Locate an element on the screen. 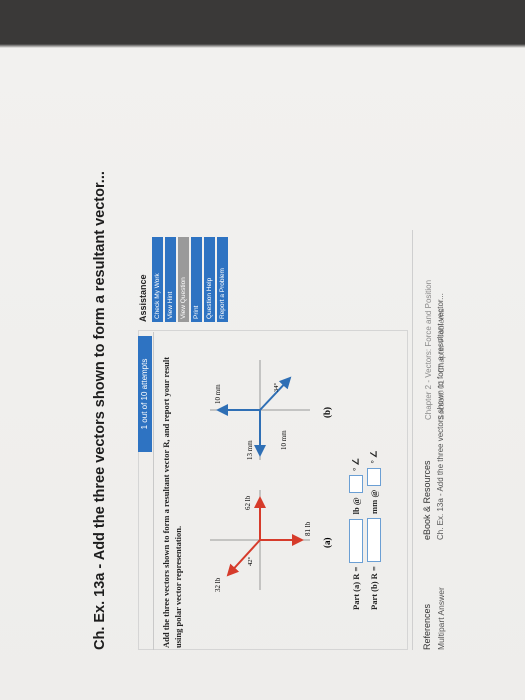  part-a-degree: ° ∠ is located at coordinates (355, 464).